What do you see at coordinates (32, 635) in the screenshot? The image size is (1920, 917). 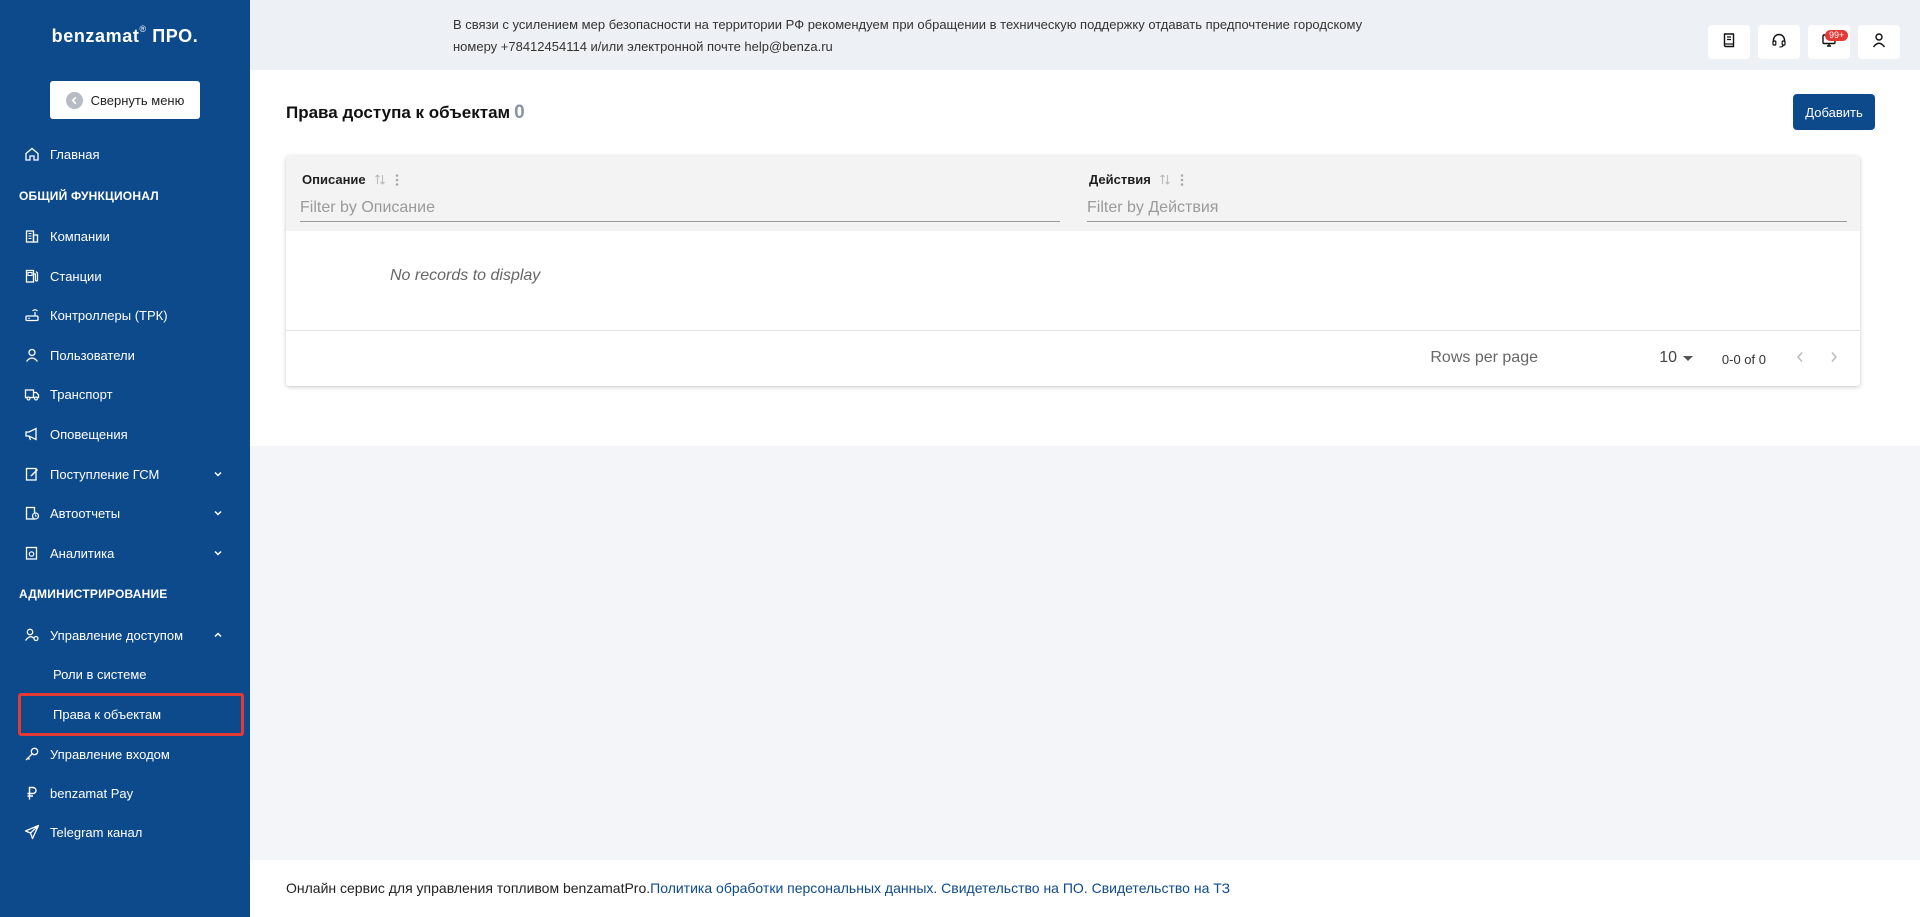 I see `user-settings-icon` at bounding box center [32, 635].